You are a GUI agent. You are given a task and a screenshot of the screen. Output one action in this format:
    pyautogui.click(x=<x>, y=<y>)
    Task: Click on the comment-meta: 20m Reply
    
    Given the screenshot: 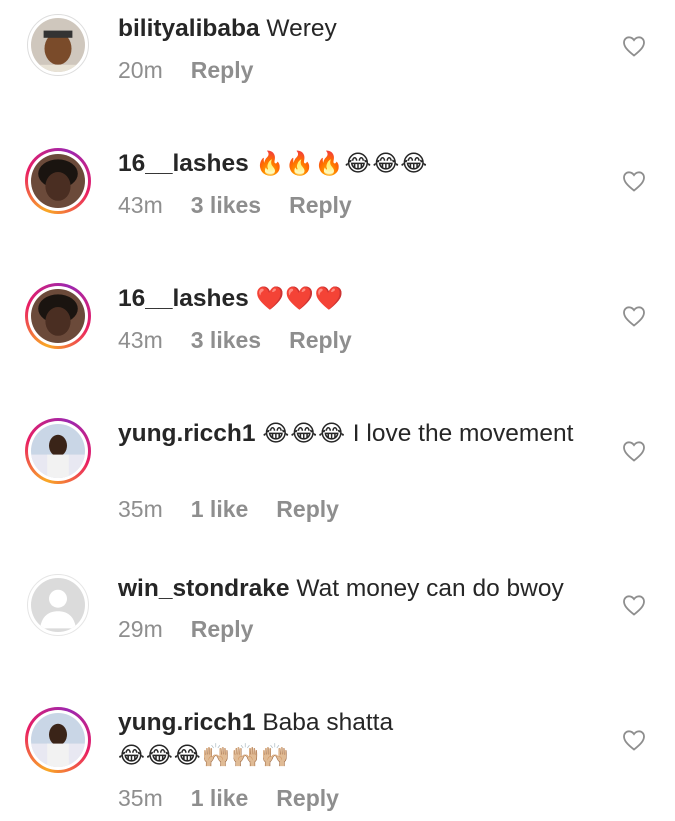 What is the action you would take?
    pyautogui.click(x=199, y=70)
    